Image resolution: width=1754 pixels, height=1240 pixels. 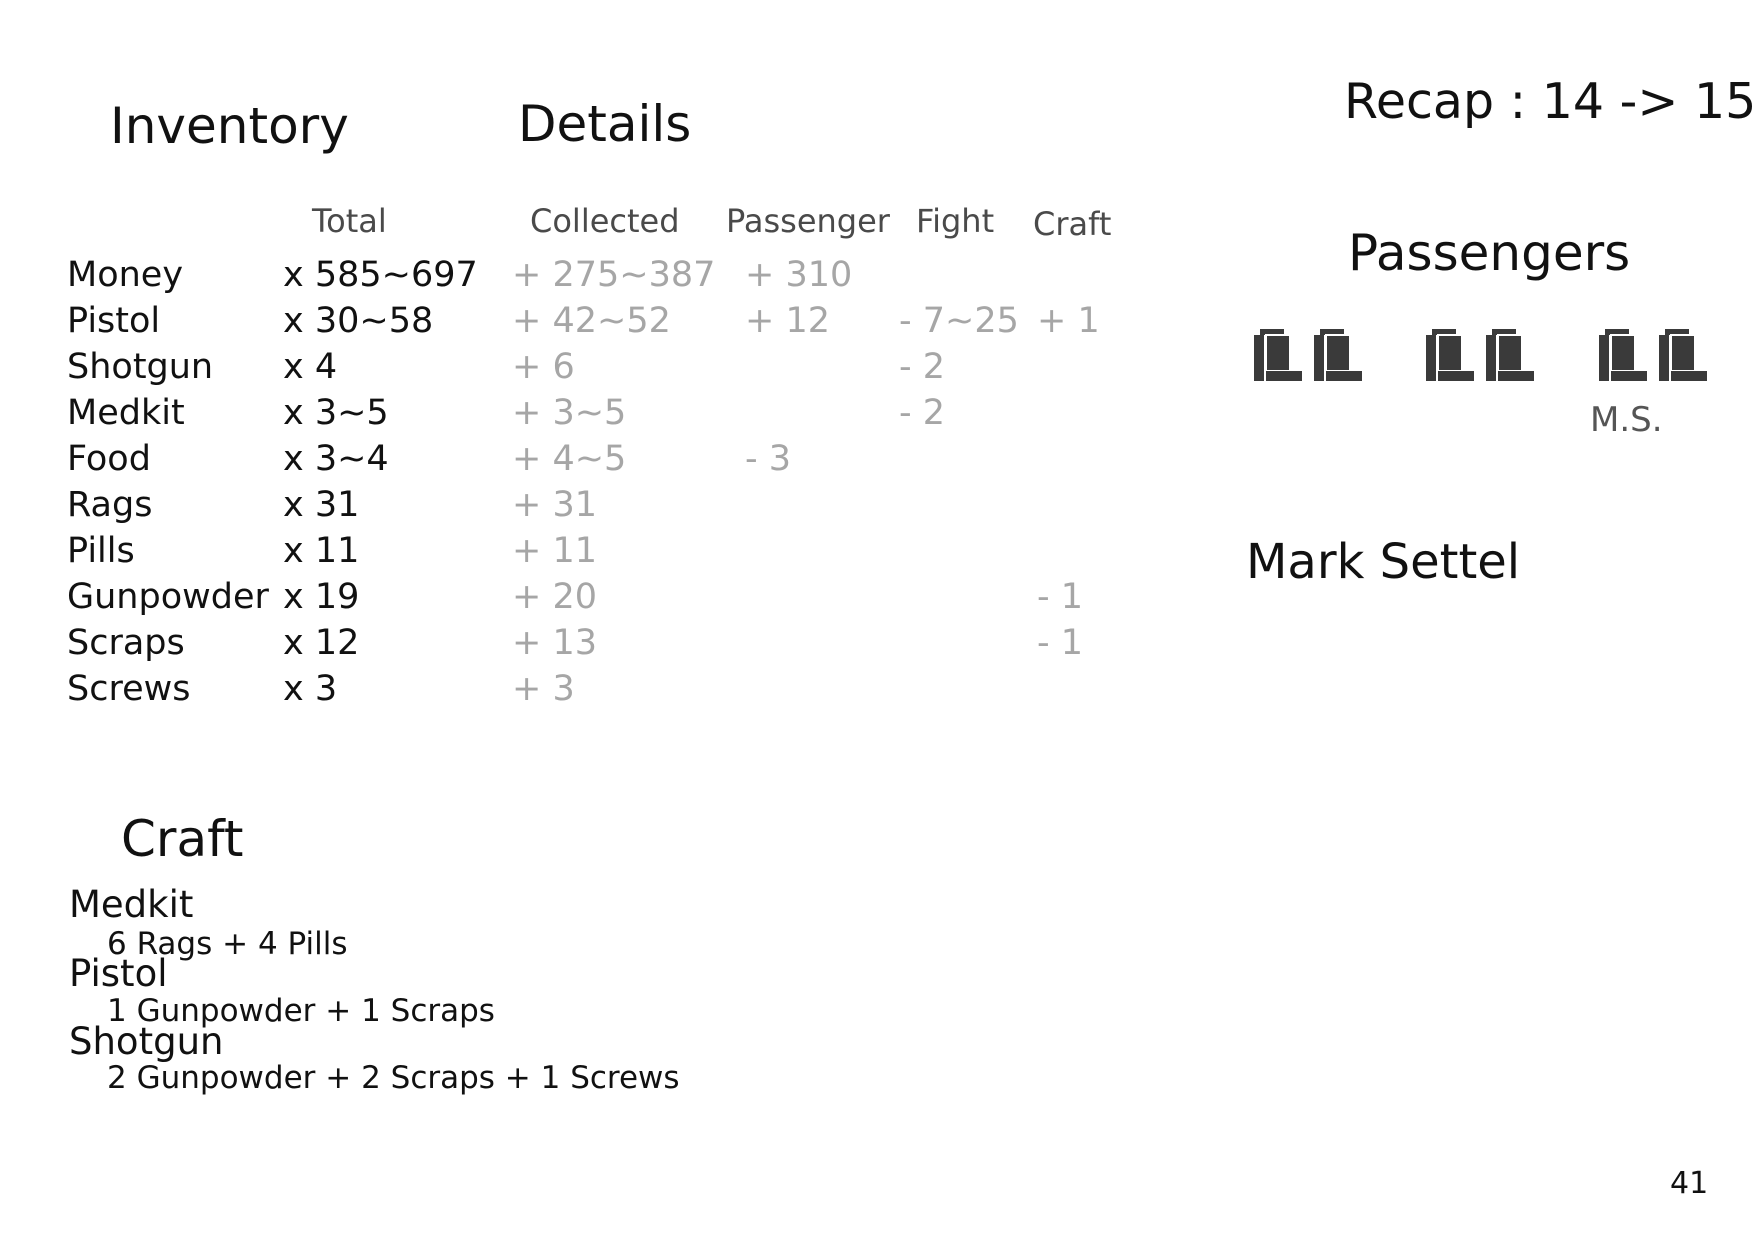 What do you see at coordinates (393, 1078) in the screenshot?
I see `craft-recipe-shotgun: 2 Gunpowder + 2 Scraps + 1 Screws` at bounding box center [393, 1078].